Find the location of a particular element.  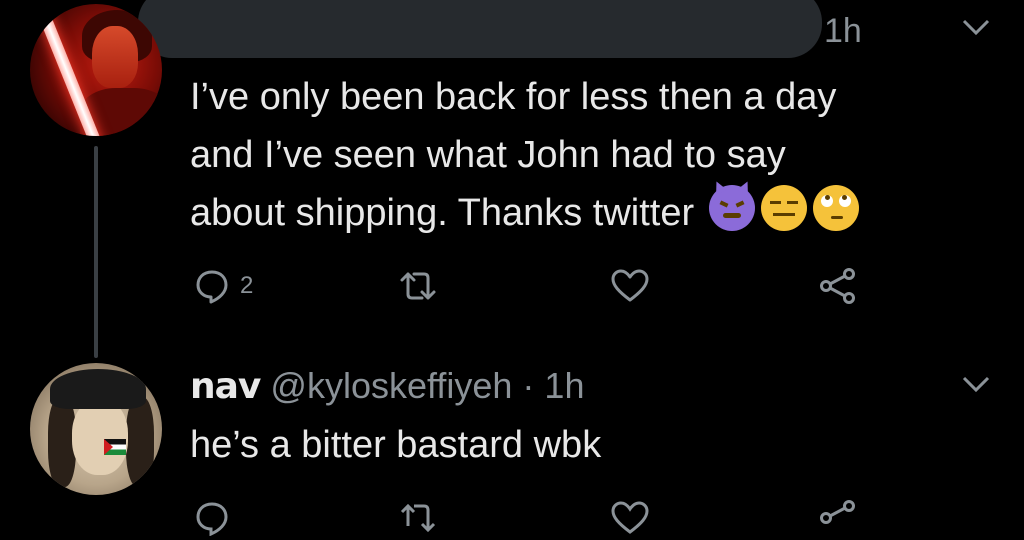

expressionless-face-icon is located at coordinates (783, 208).